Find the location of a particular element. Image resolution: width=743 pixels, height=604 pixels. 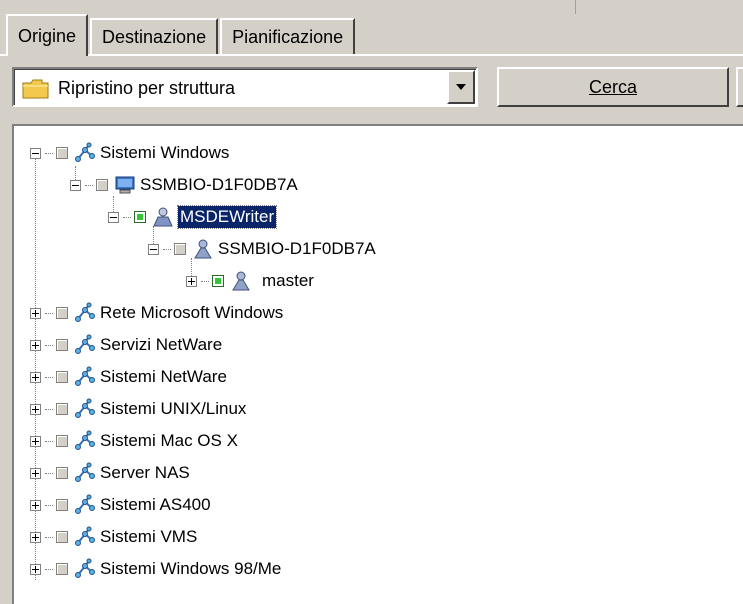

tree-node: Sistemi Mac OS X is located at coordinates (134, 441).